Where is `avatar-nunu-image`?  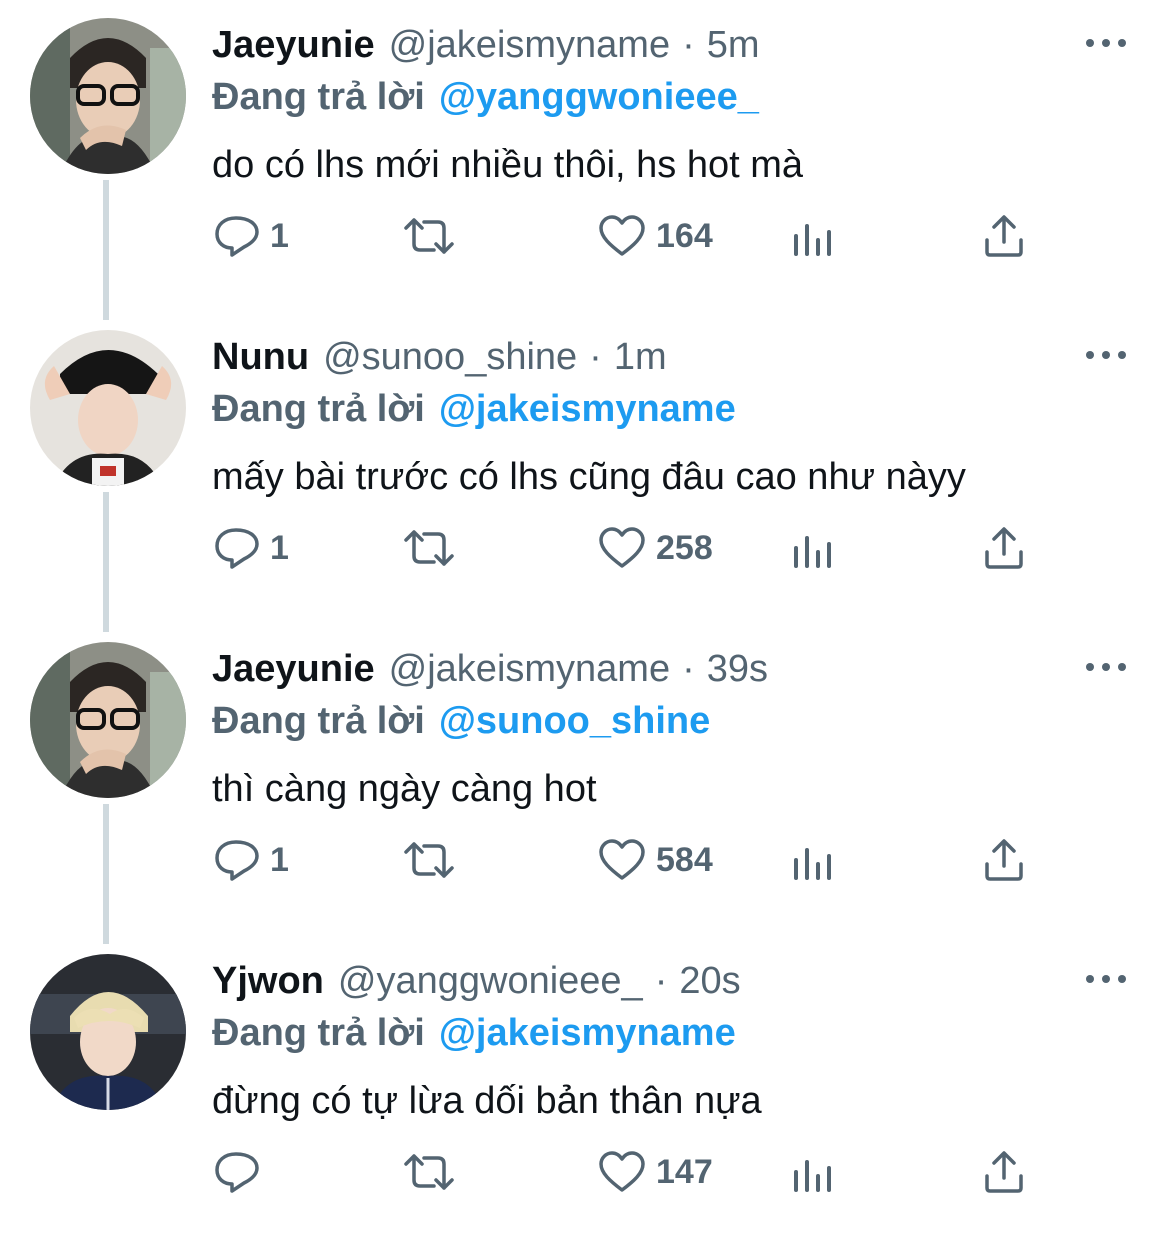
avatar-nunu-image is located at coordinates (108, 408).